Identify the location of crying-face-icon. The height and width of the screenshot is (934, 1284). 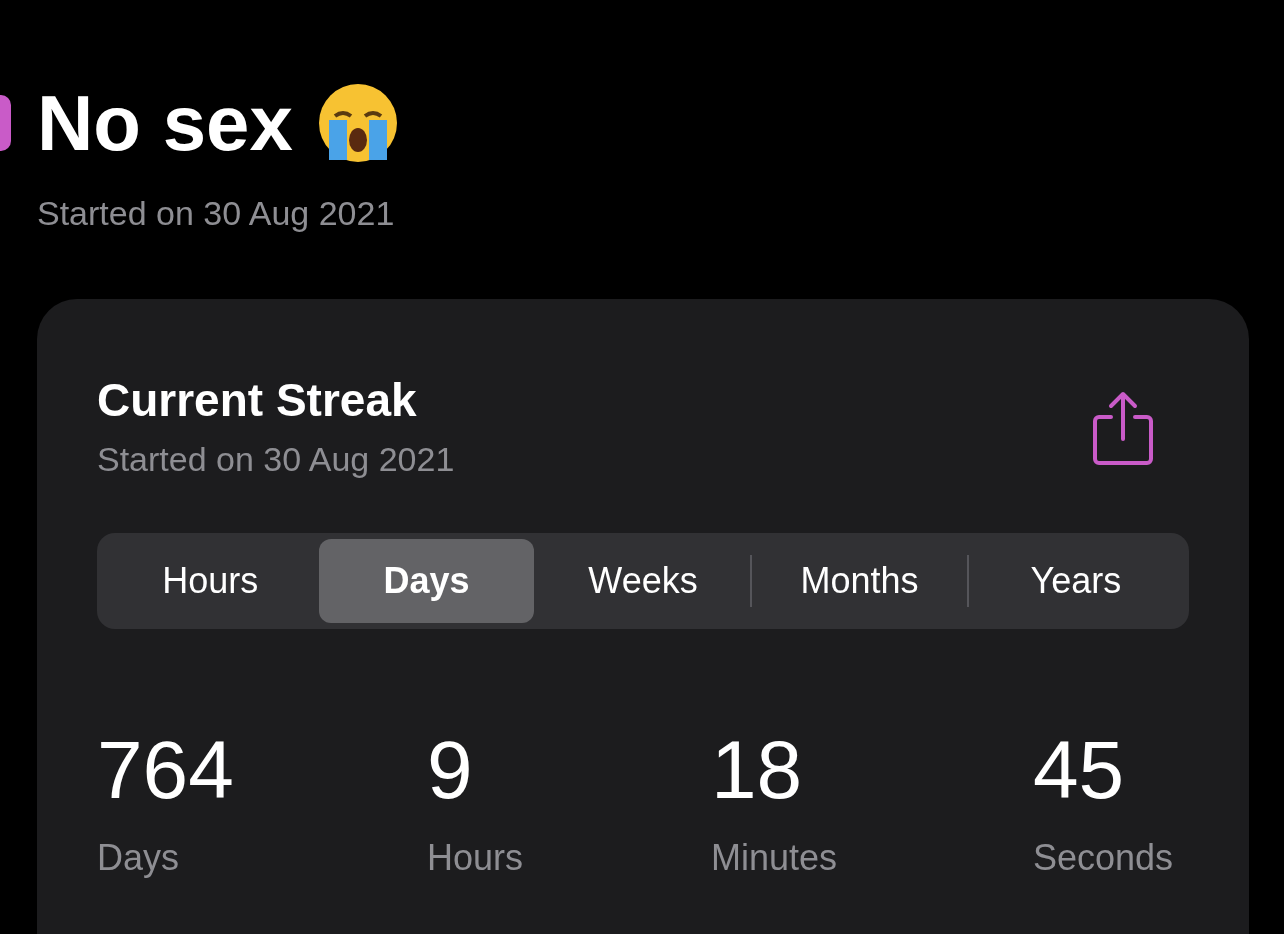
(357, 123).